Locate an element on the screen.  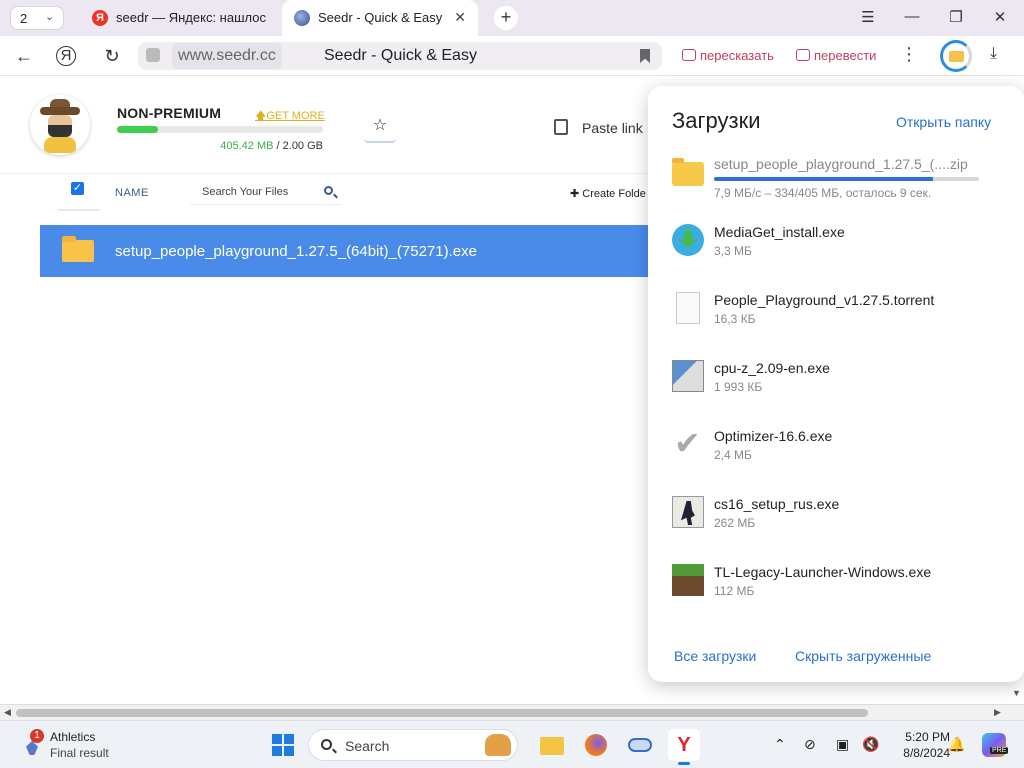
scroll-down-arrow-icon: ▼ is located at coordinates (1016, 693).